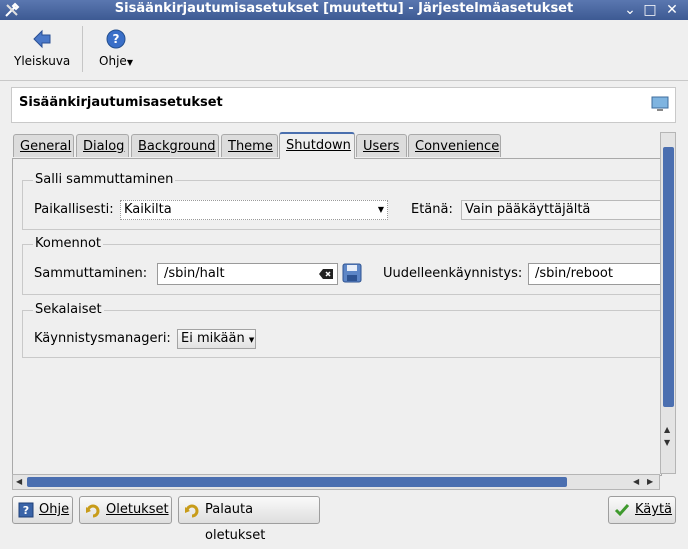  Describe the element at coordinates (667, 429) in the screenshot. I see `scroll-up-icon: ▲` at that location.